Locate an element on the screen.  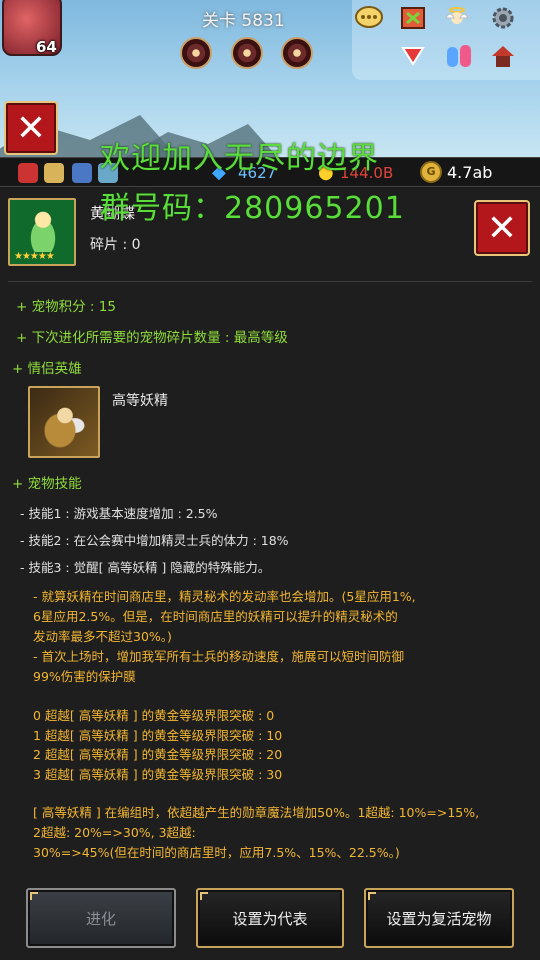
pet-portrait: ★★★★★ is located at coordinates (42, 232).